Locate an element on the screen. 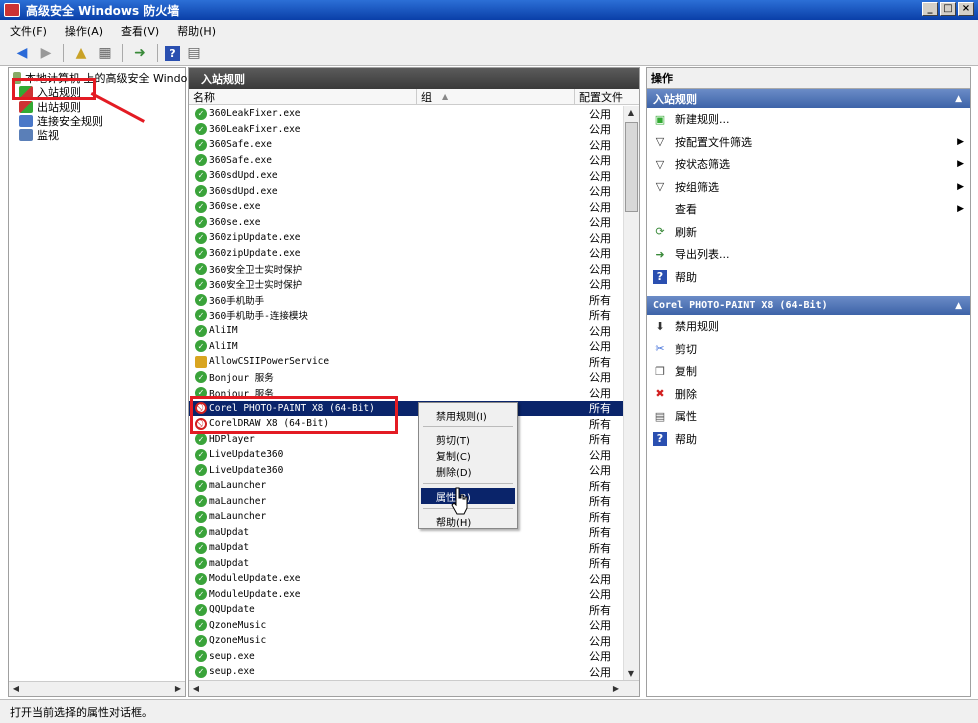  tree-item-connection-security-rules: 连接安全规则 is located at coordinates (61, 120).